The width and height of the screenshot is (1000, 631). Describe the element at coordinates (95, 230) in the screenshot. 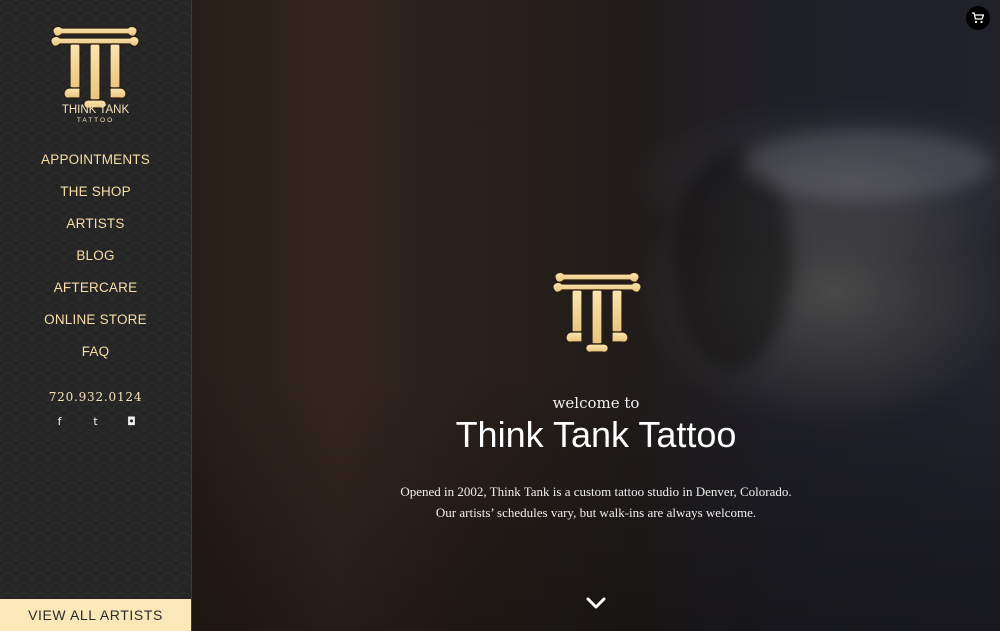

I see `nav-item-artists: ARTISTS` at that location.